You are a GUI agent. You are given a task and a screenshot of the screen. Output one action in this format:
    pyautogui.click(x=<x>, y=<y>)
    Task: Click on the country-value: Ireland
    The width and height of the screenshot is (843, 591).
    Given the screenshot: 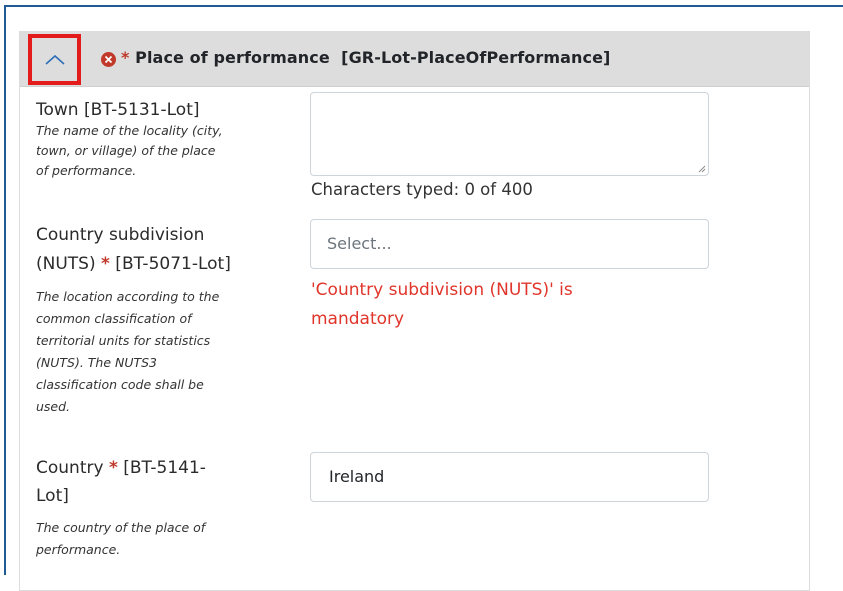 What is the action you would take?
    pyautogui.click(x=357, y=476)
    